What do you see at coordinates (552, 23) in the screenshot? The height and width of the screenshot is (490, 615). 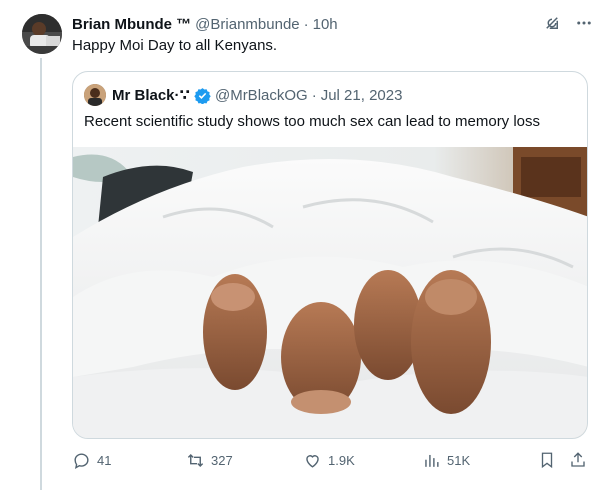 I see `grok-icon` at bounding box center [552, 23].